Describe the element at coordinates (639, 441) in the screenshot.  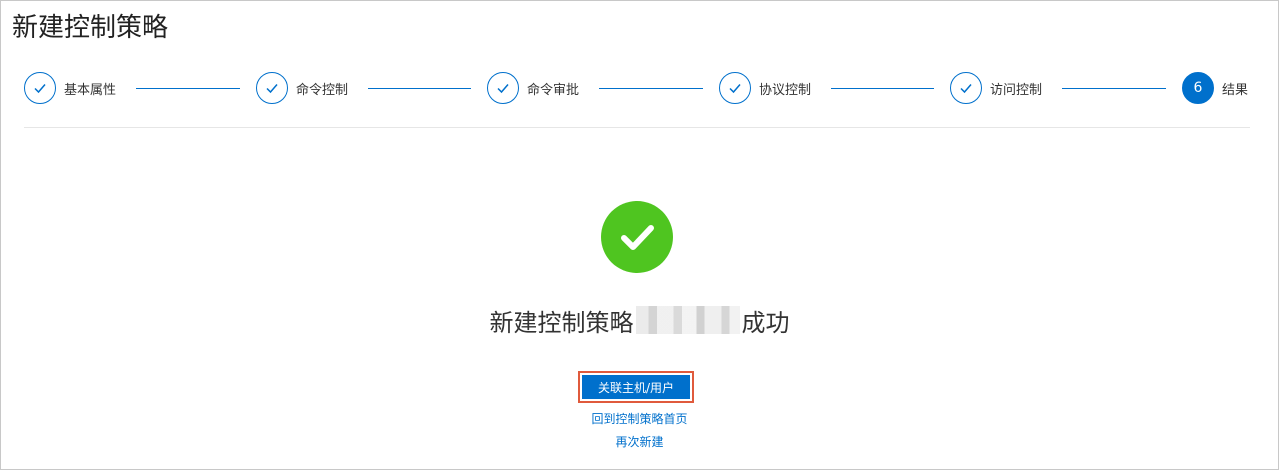
I see `create-again-link: 再次新建` at that location.